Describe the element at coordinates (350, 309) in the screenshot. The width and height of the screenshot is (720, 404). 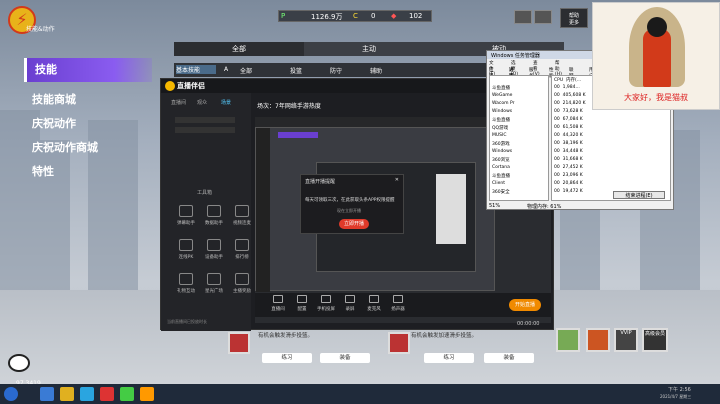
I see `toolbar-button-label: 录屏` at that location.